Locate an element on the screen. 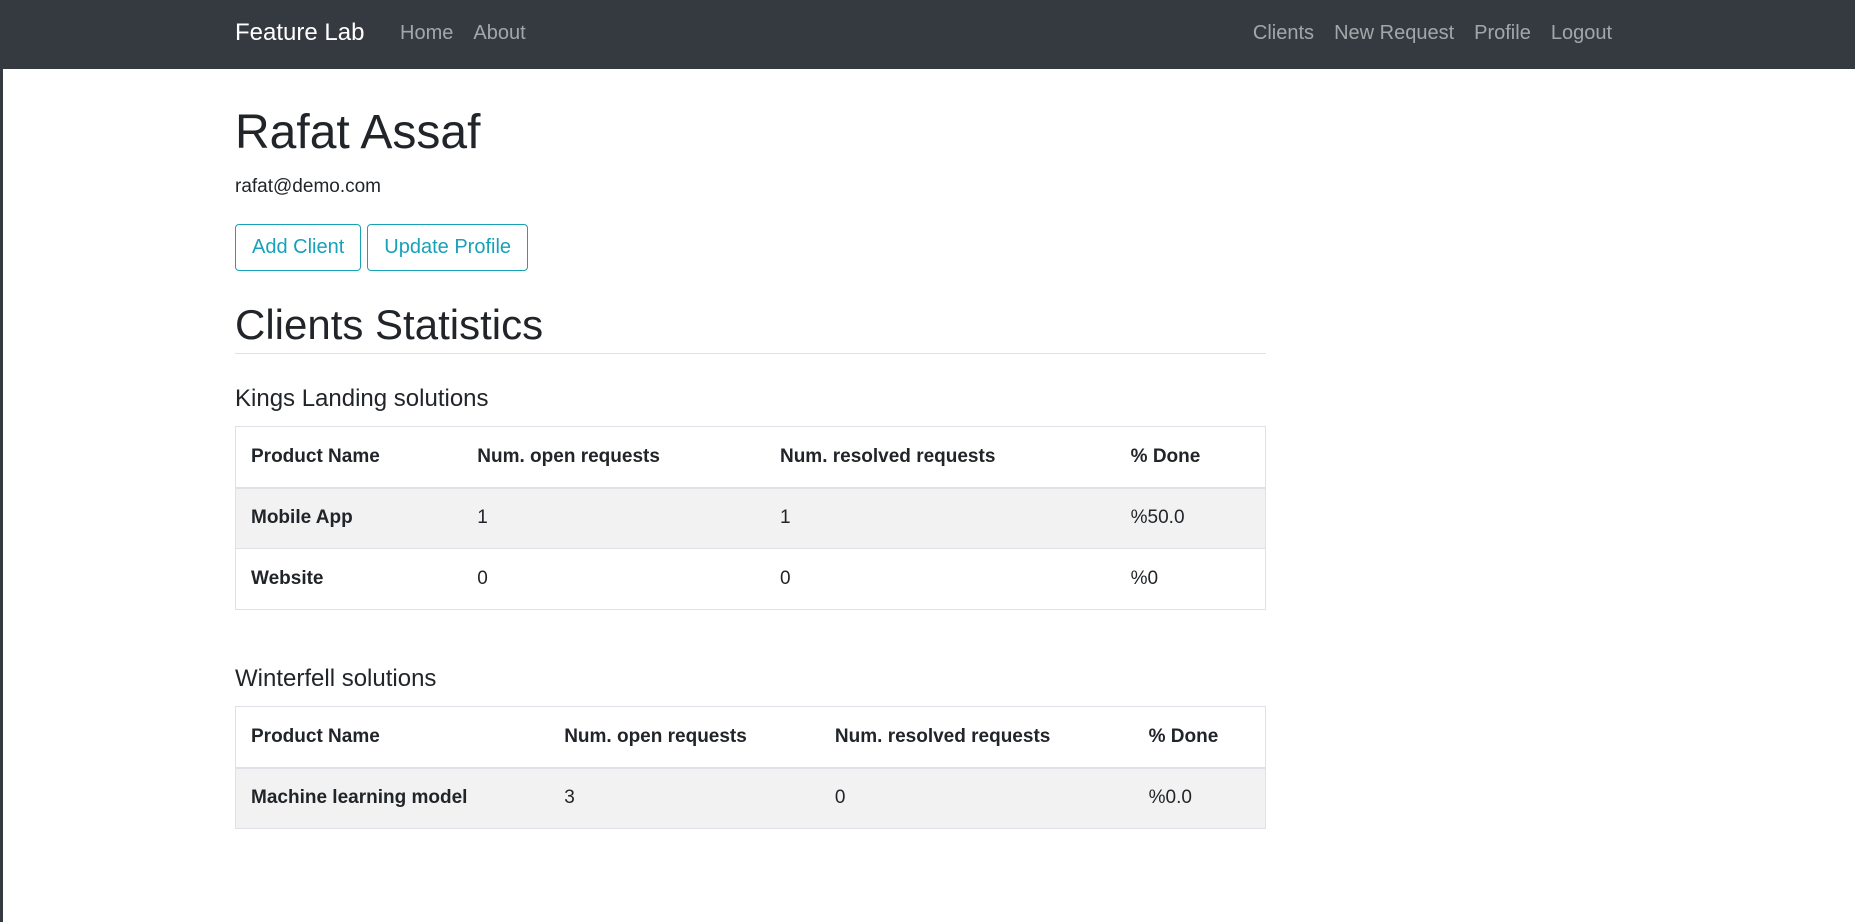 The image size is (1855, 922). resolved-requests-cell: 1 is located at coordinates (940, 518).